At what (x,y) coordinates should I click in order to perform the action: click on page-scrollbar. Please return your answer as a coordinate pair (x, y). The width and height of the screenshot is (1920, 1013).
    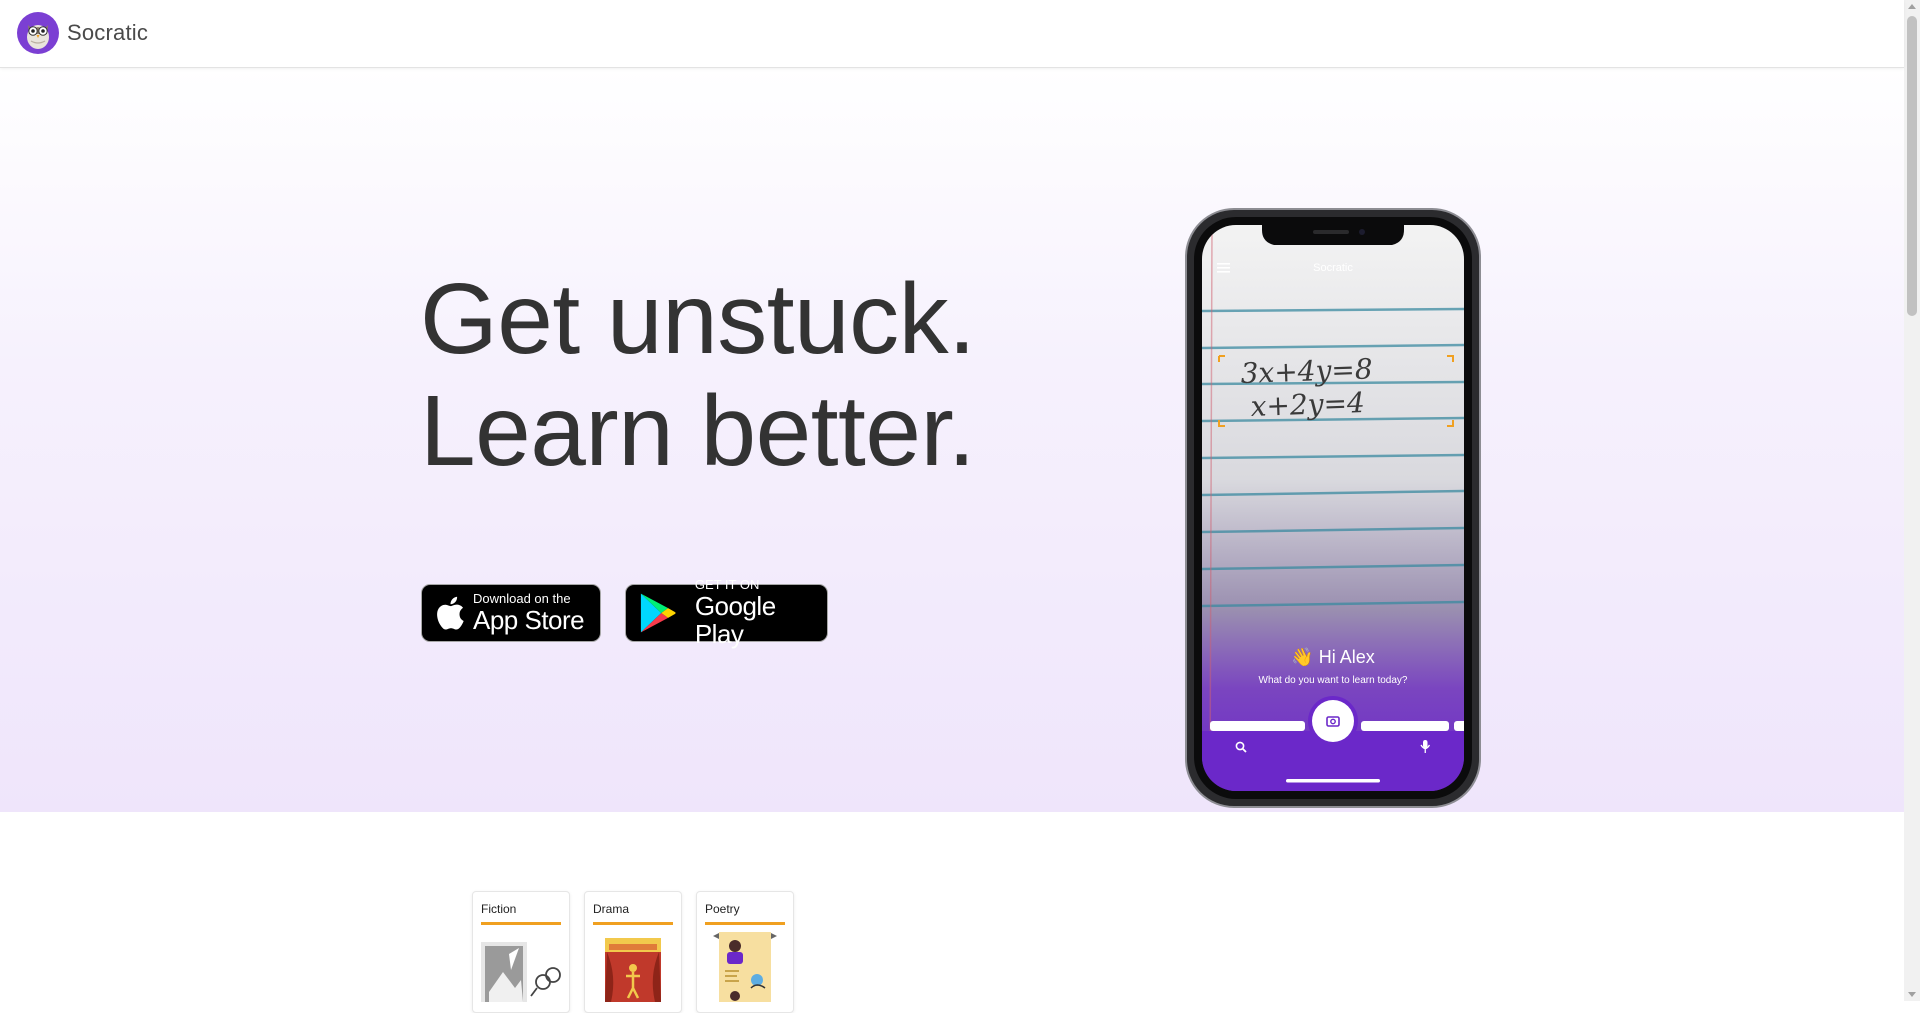
    Looking at the image, I should click on (1912, 500).